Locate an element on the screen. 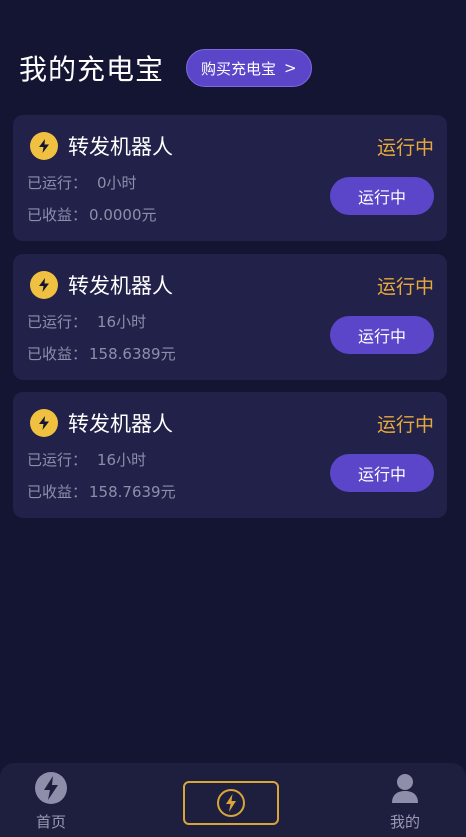 Image resolution: width=466 pixels, height=837 pixels. tab-home-label: 首页 is located at coordinates (50, 822).